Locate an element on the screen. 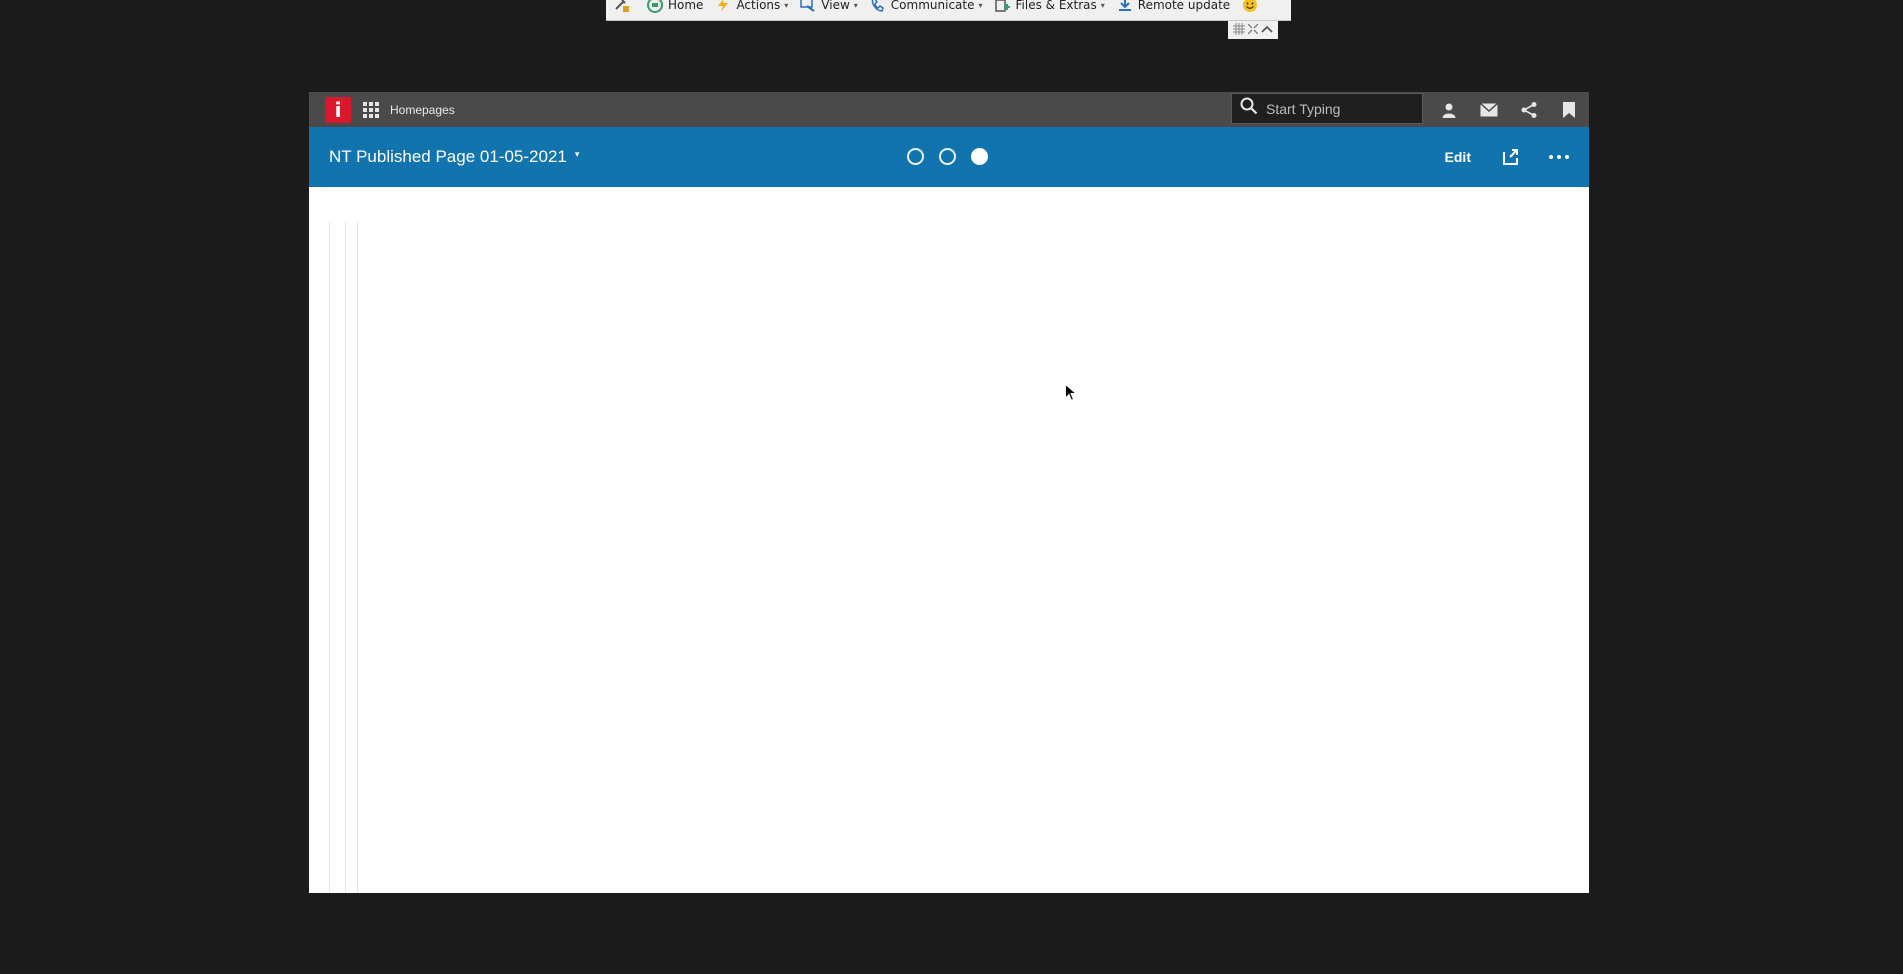  toolbar-actions-label: Actions is located at coordinates (758, 6).